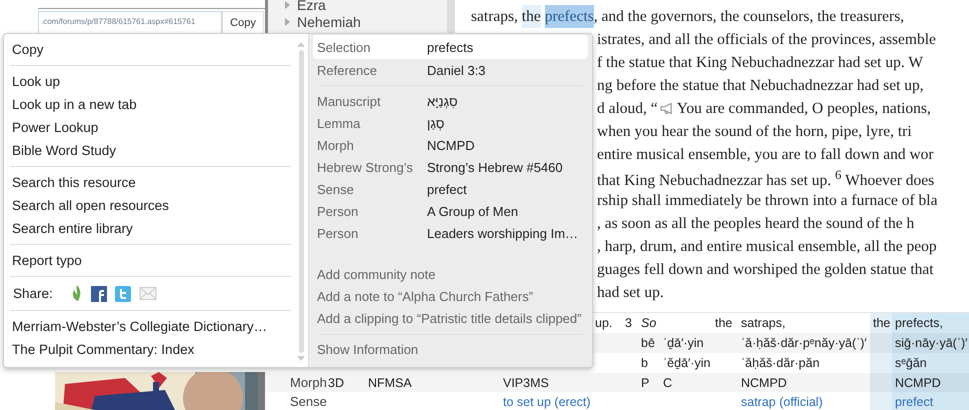 The width and height of the screenshot is (969, 410). Describe the element at coordinates (148, 260) in the screenshot. I see `menu-item: Report typo` at that location.